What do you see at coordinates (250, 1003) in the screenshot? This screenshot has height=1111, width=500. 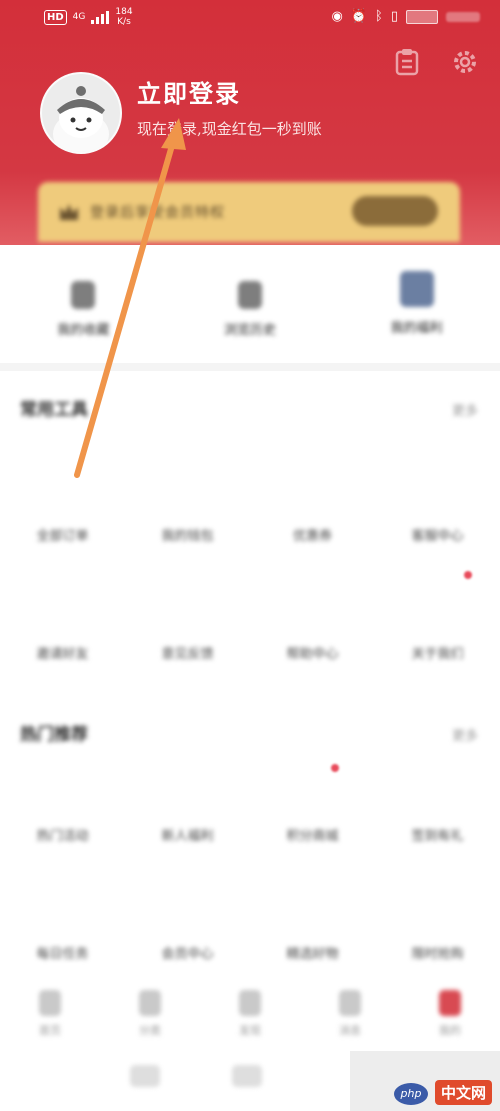 I see `discover-icon` at bounding box center [250, 1003].